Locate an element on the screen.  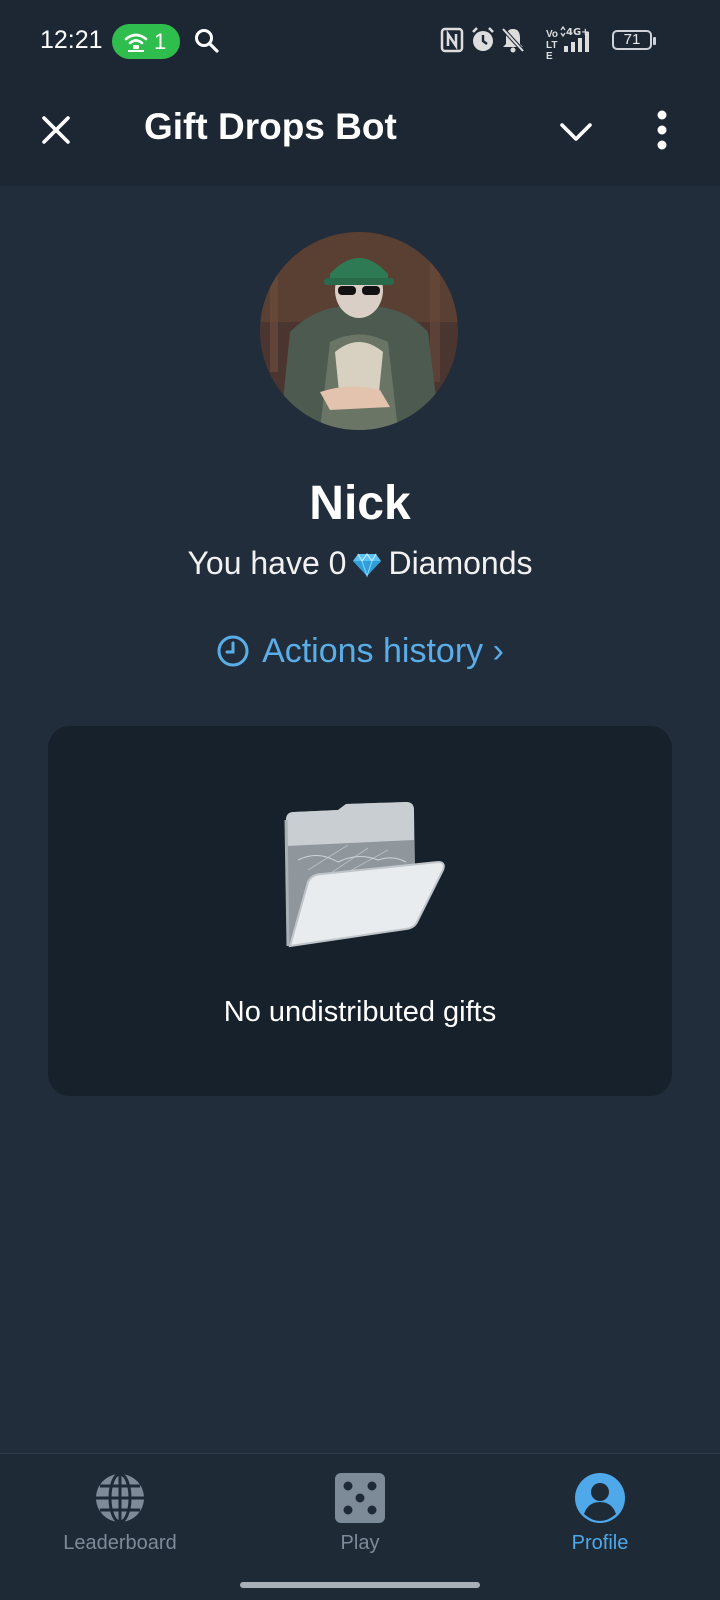
close-button is located at coordinates (56, 130).